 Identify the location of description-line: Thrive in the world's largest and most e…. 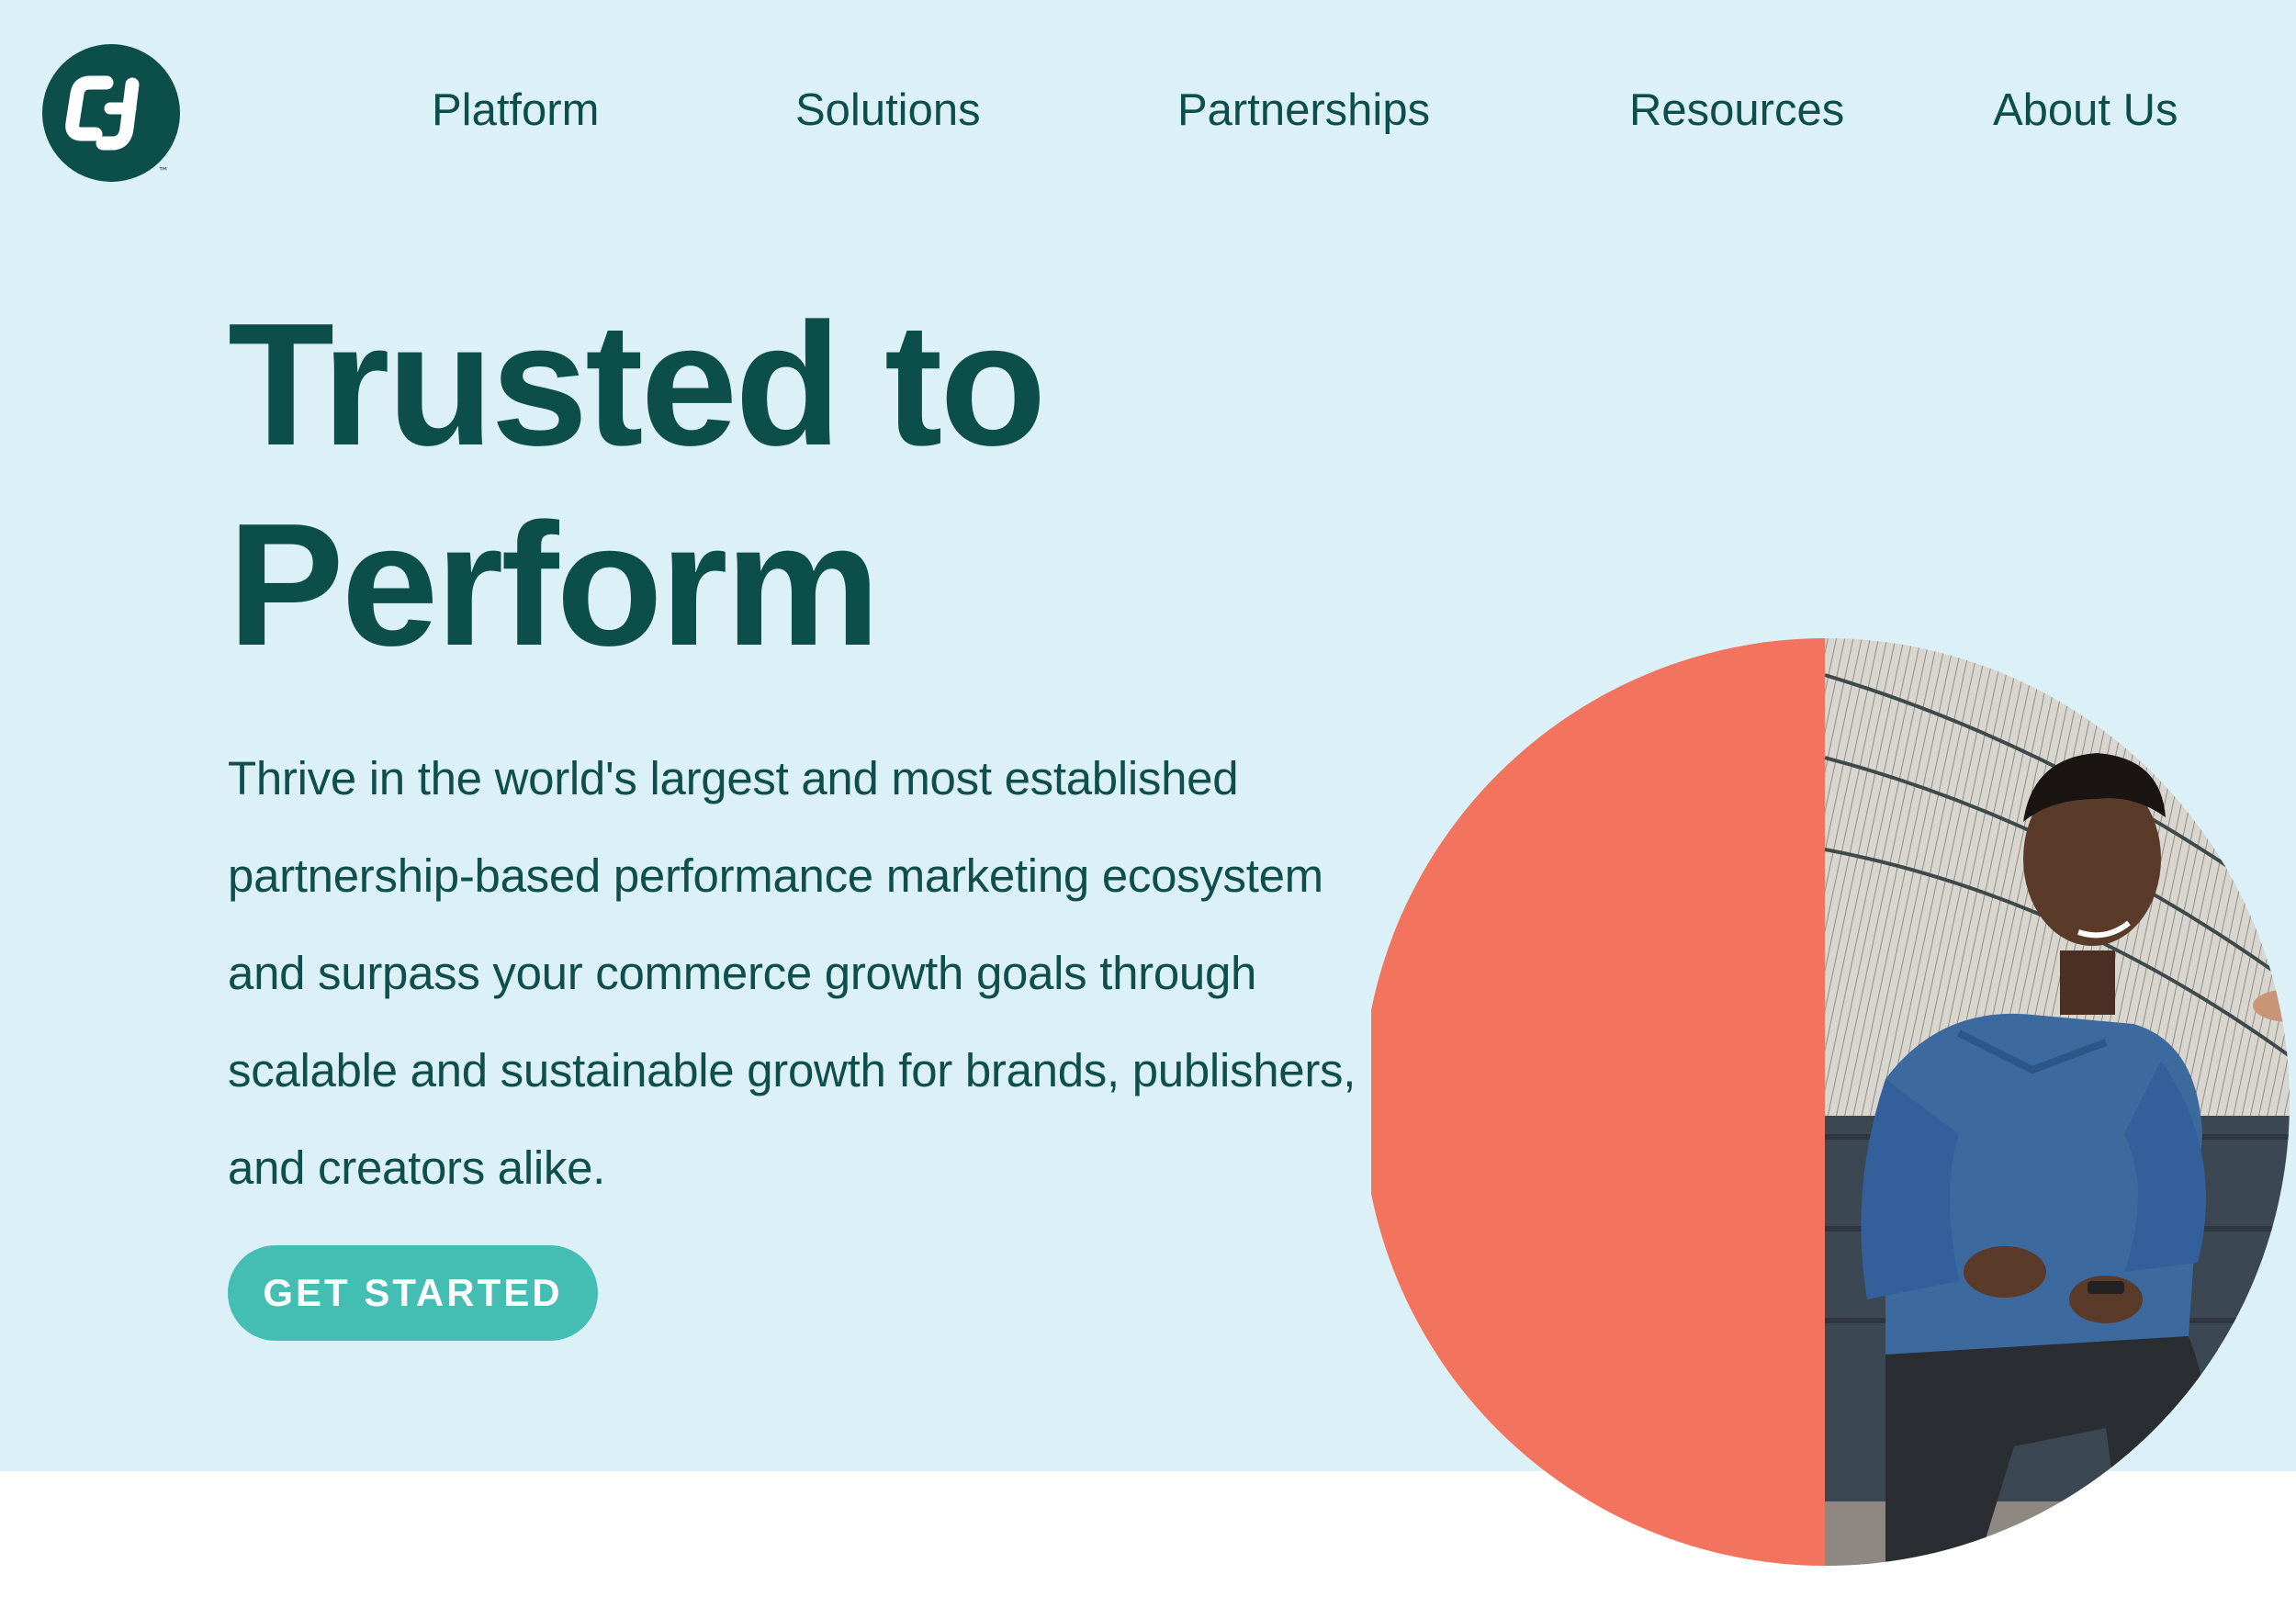
(733, 778).